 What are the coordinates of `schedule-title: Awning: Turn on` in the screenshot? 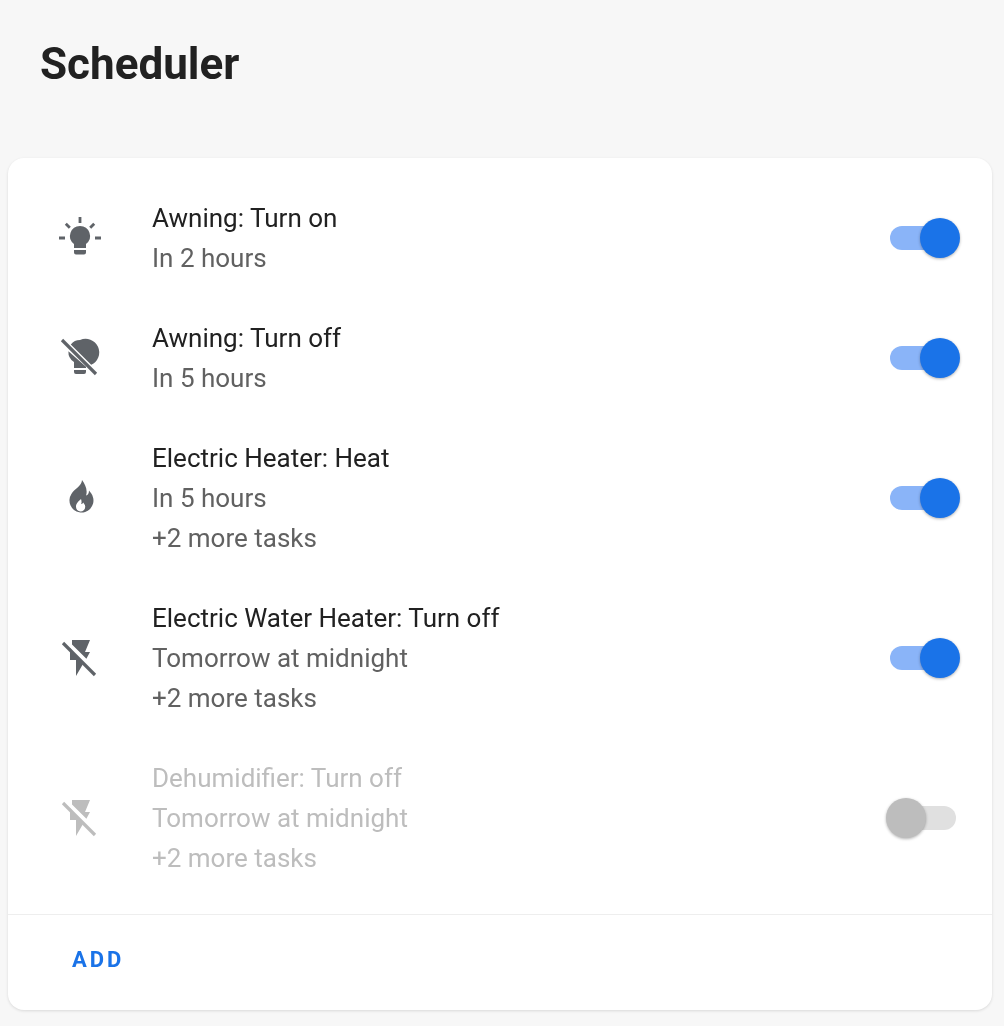 It's located at (245, 218).